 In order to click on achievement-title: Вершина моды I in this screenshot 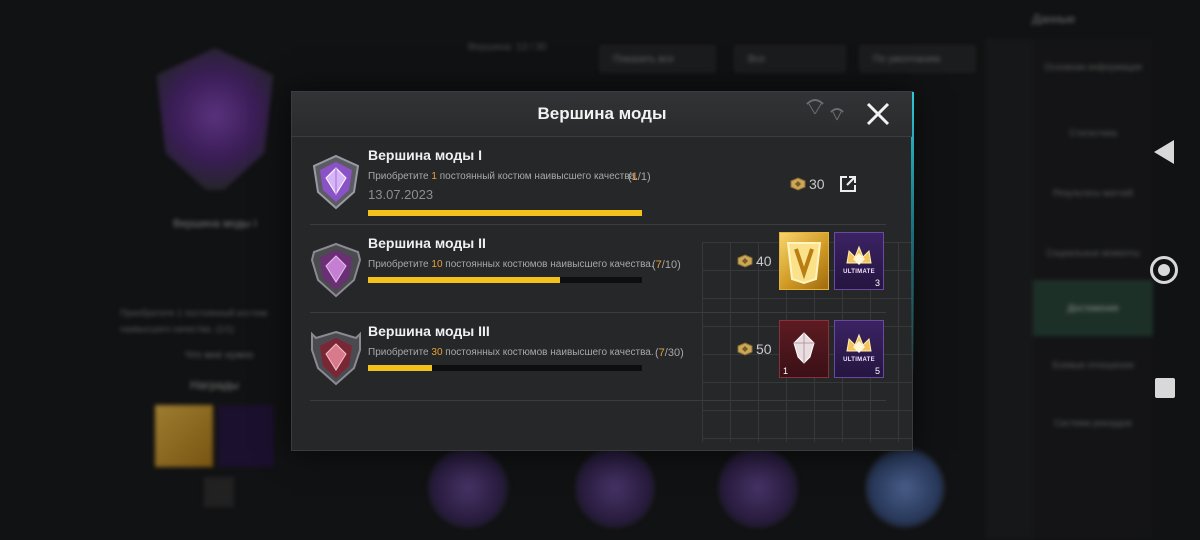, I will do `click(425, 155)`.